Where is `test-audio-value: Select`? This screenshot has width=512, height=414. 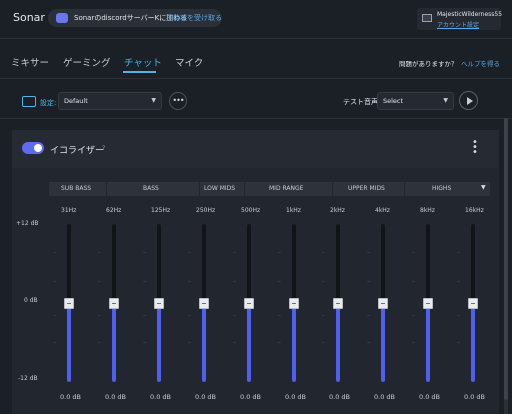 test-audio-value: Select is located at coordinates (393, 101).